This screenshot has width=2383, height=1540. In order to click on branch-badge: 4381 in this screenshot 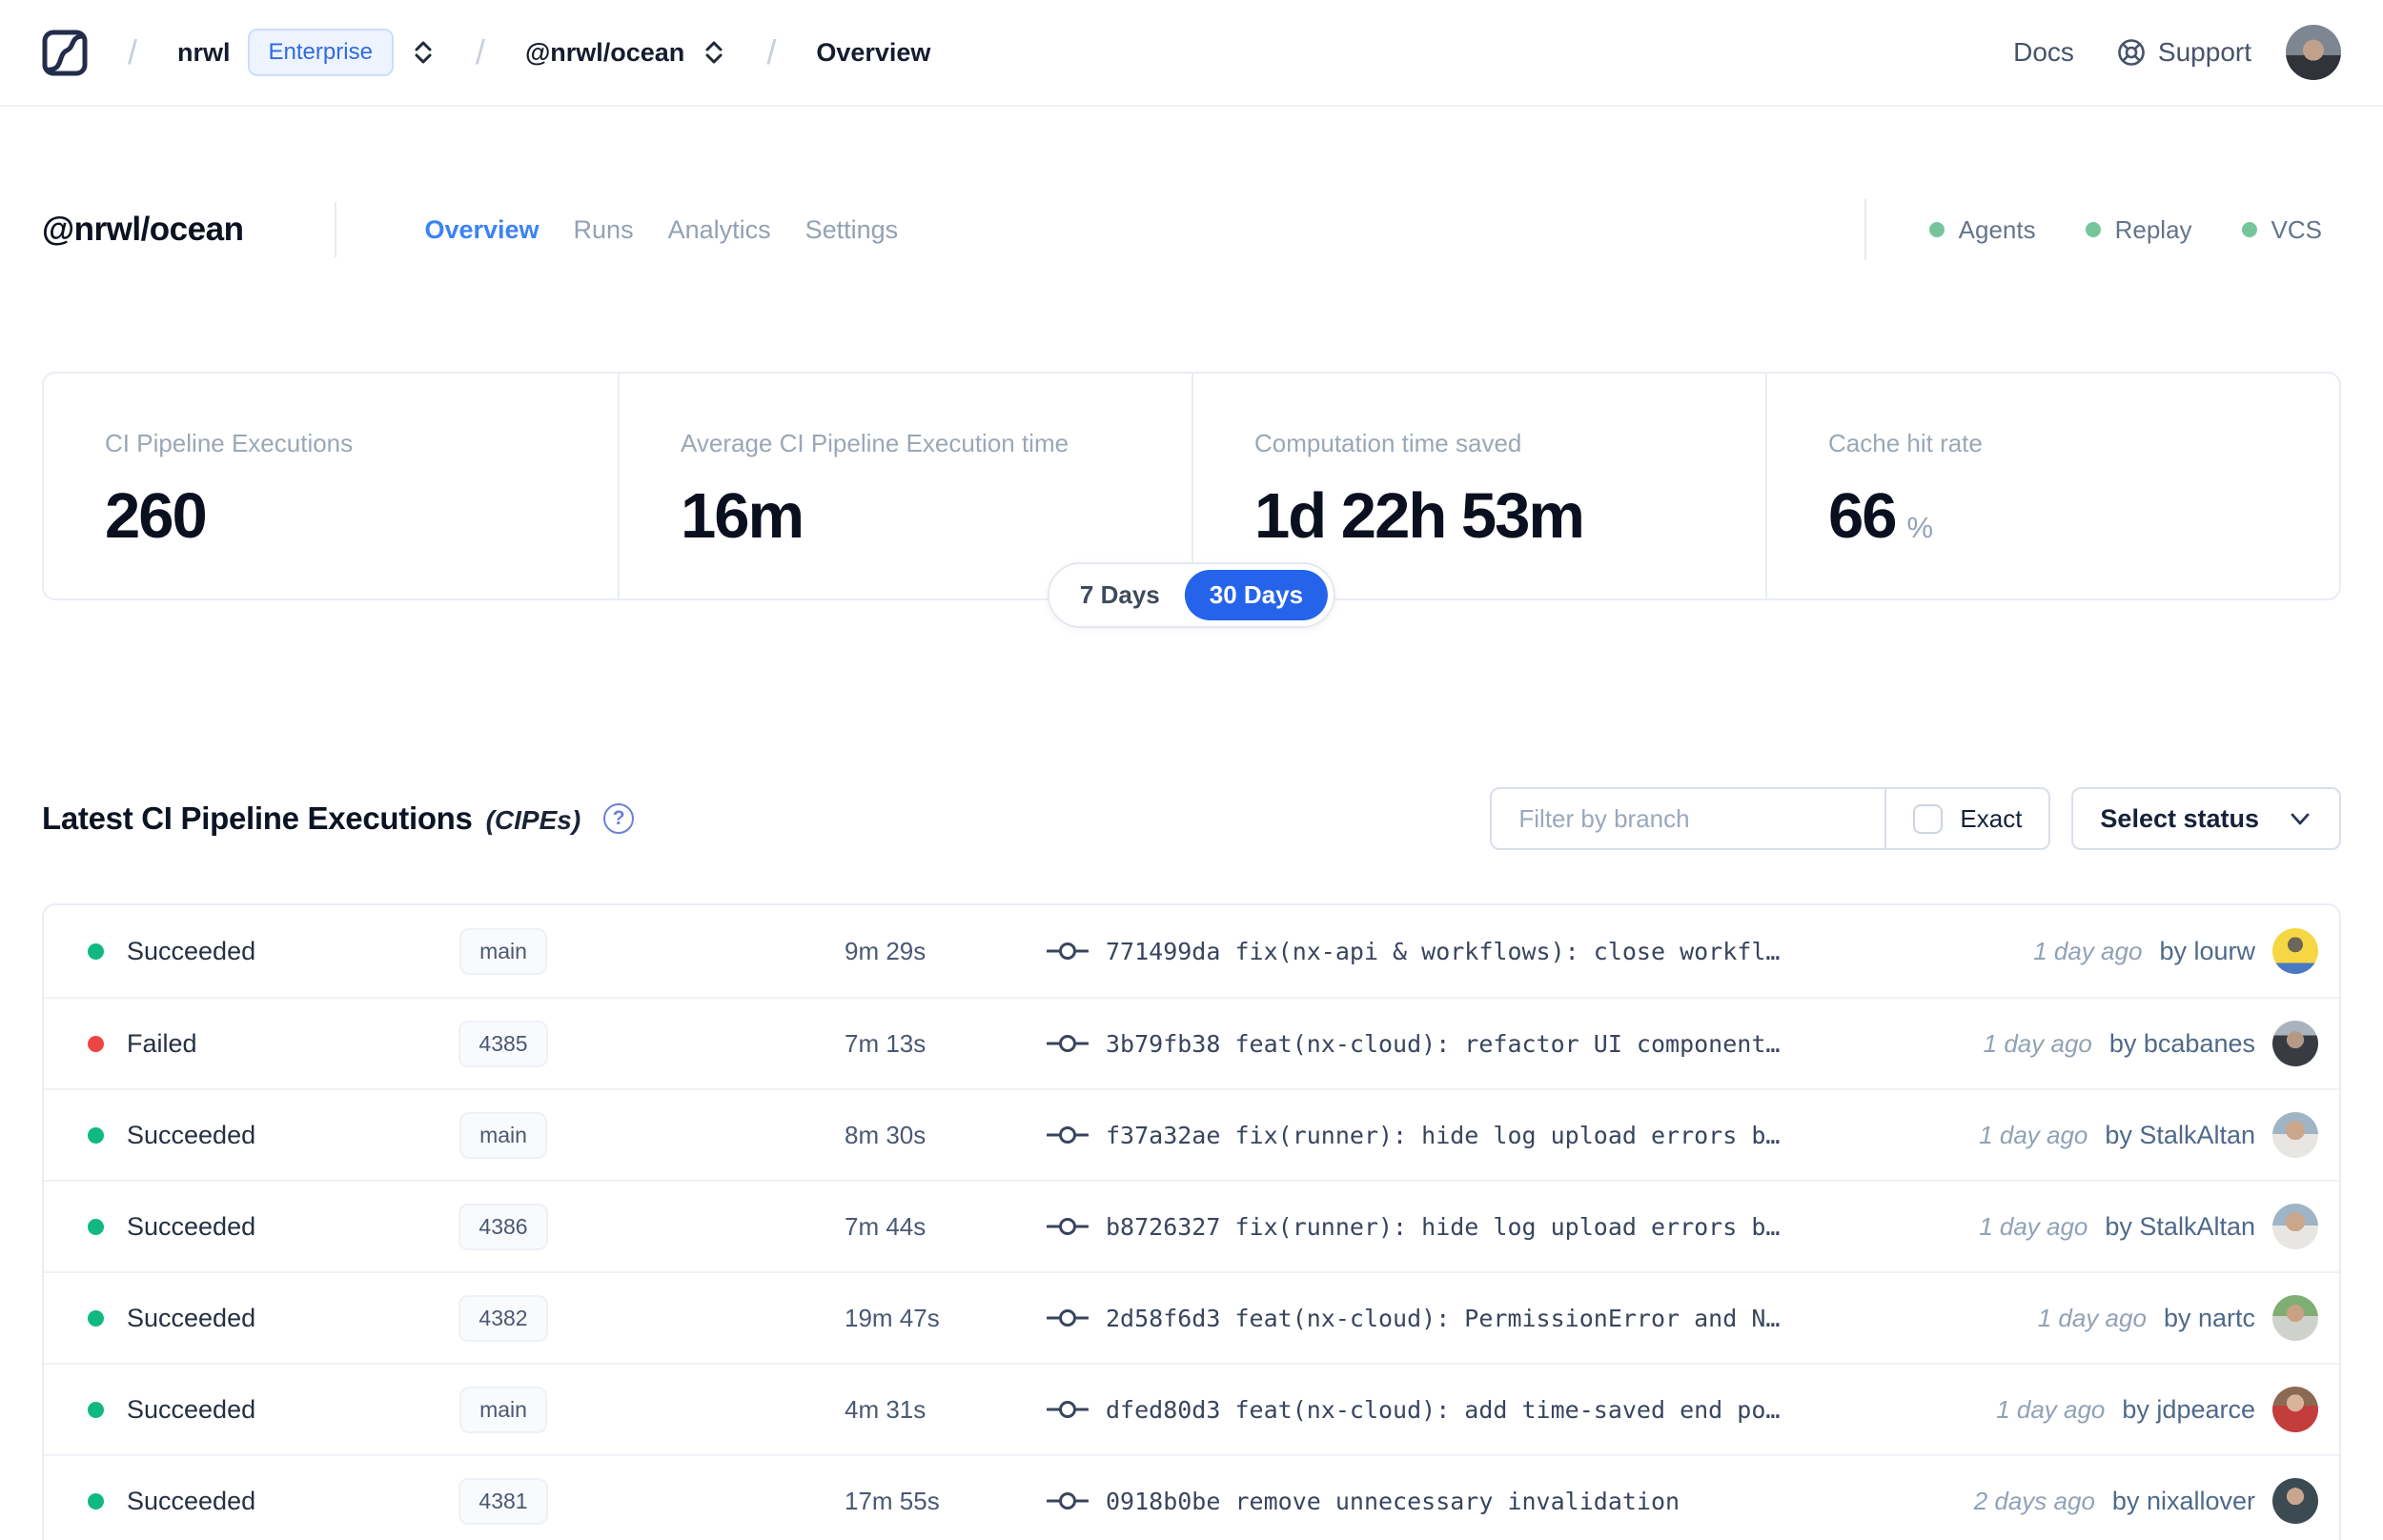, I will do `click(503, 1501)`.